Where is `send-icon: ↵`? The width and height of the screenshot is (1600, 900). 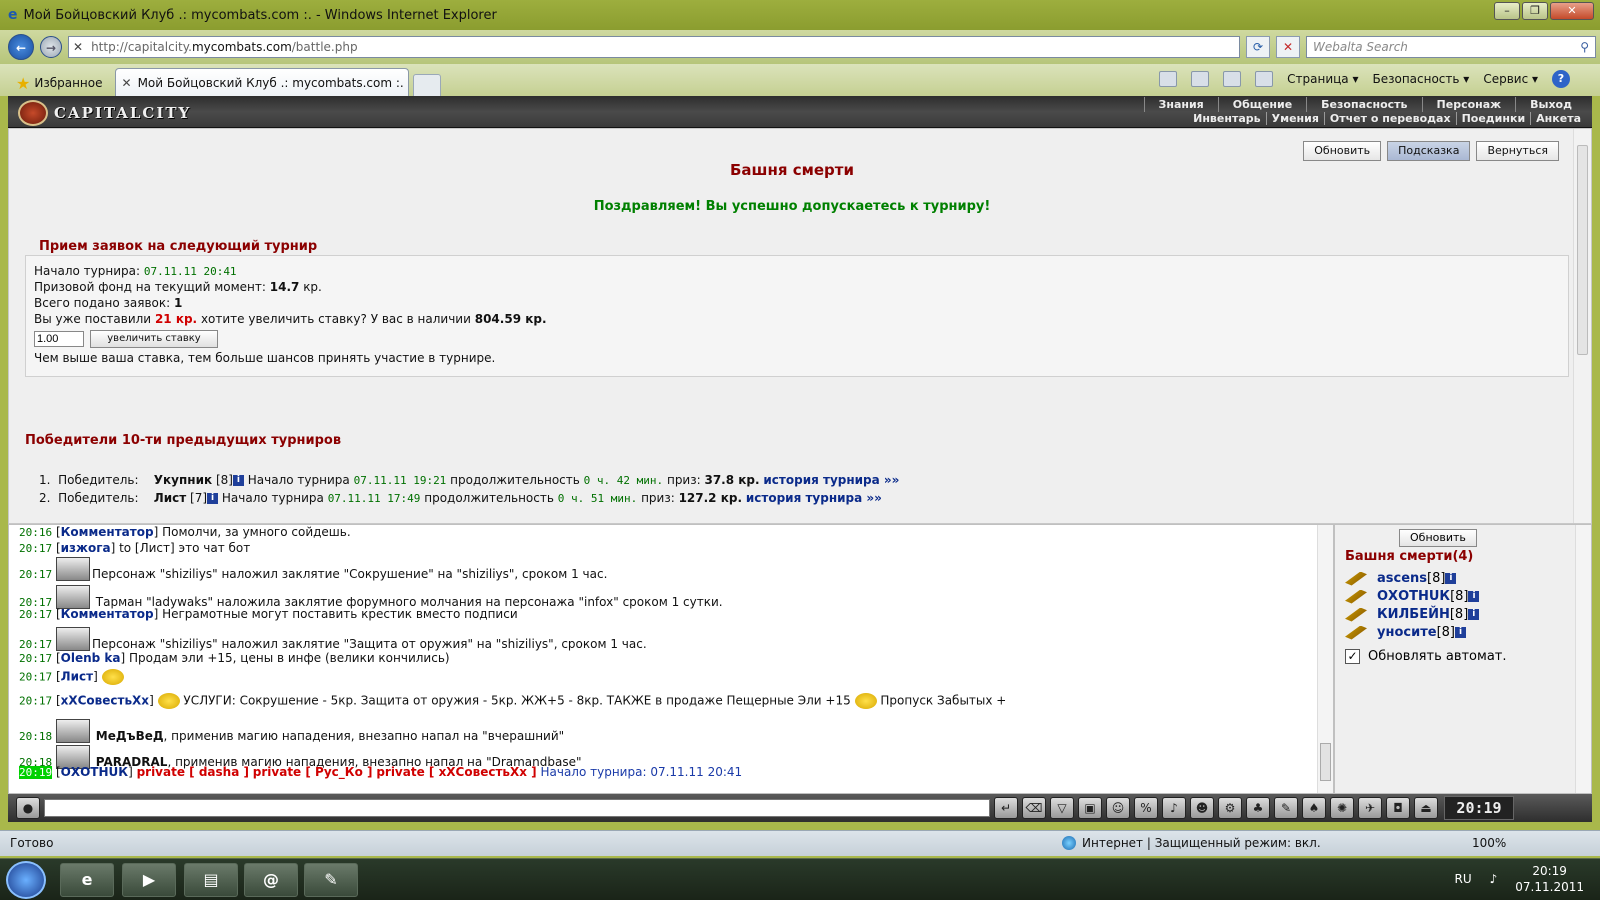
send-icon: ↵ is located at coordinates (1006, 808).